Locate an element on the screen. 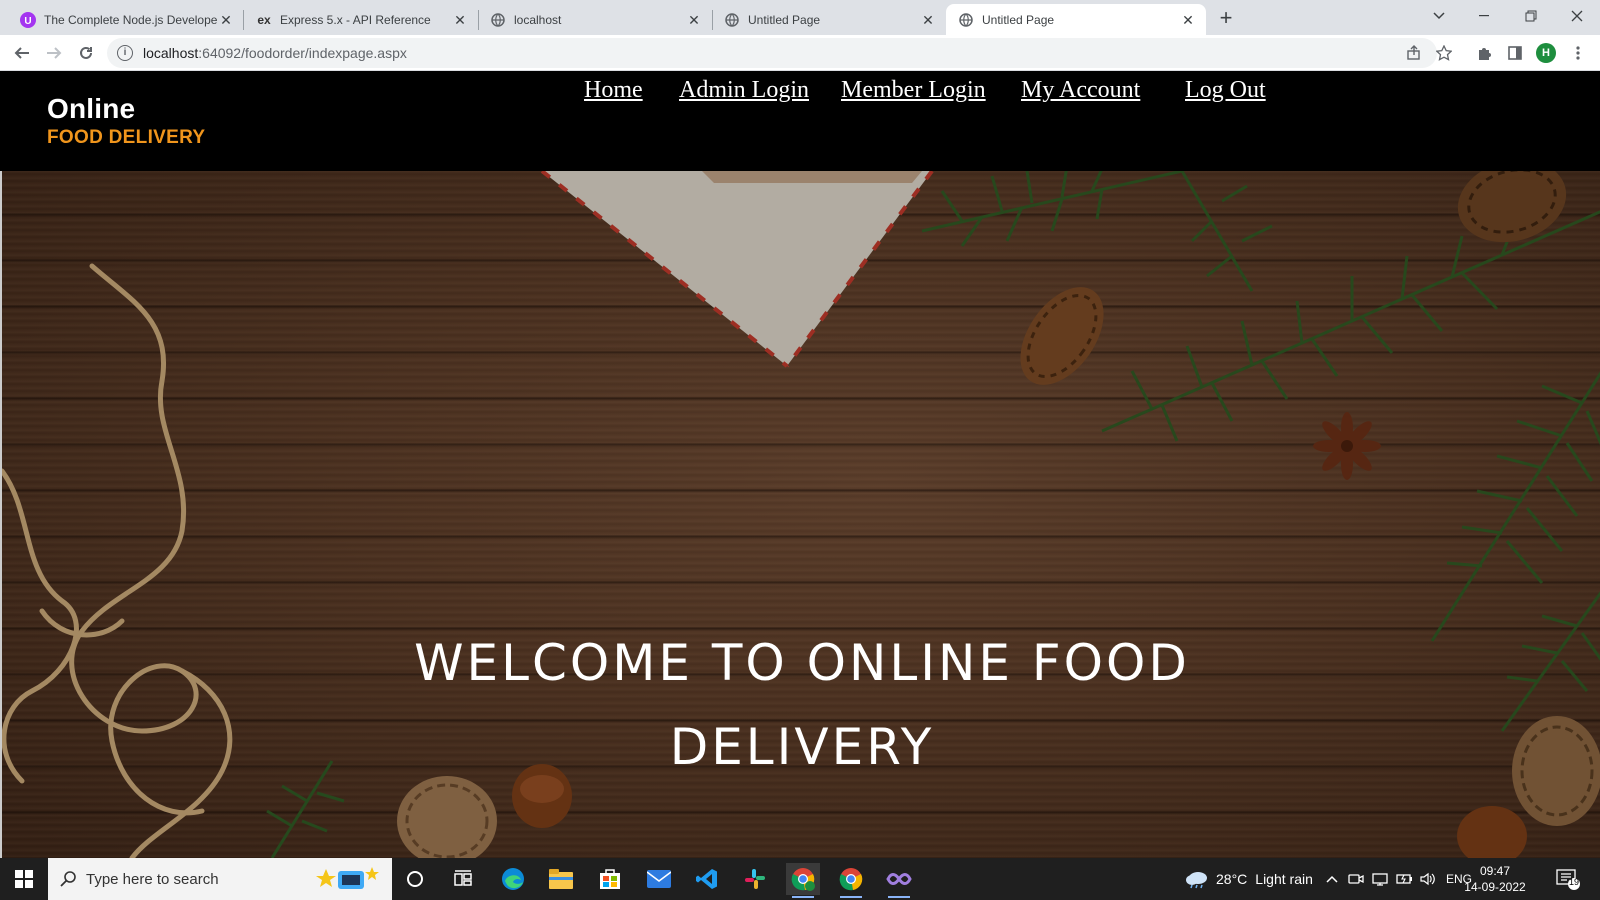 This screenshot has height=900, width=1600. chrome-profile-icon is located at coordinates (803, 880).